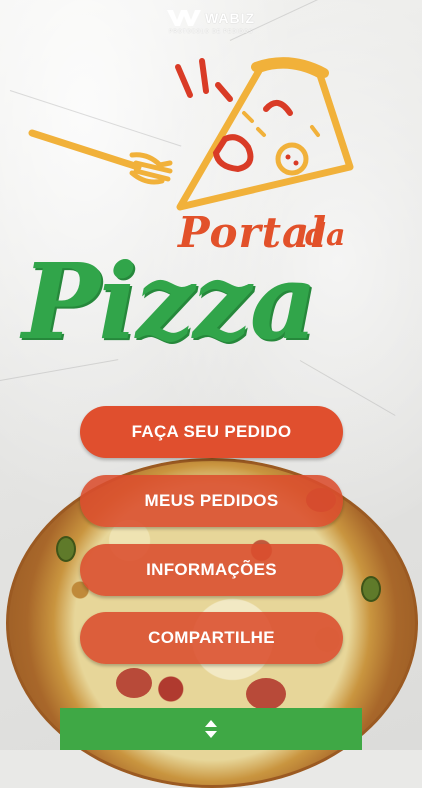 The image size is (422, 788). I want to click on bottom-expand-bar, so click(211, 729).